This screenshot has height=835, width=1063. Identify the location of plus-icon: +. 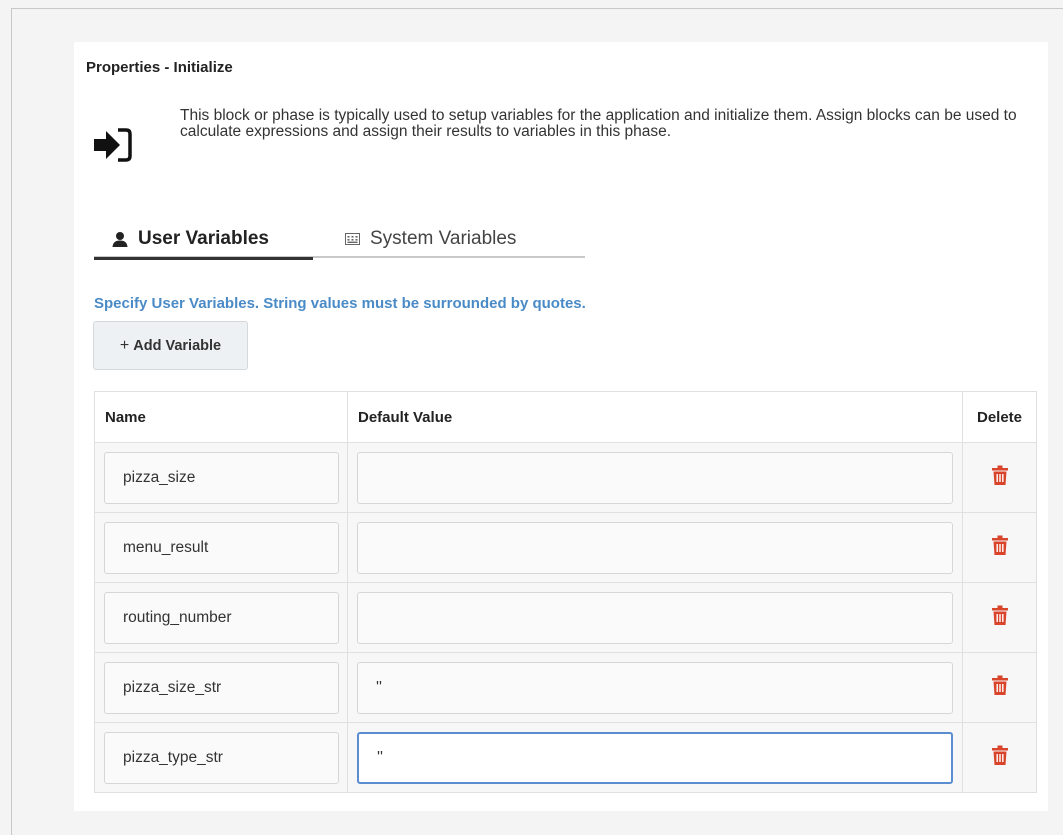
(124, 345).